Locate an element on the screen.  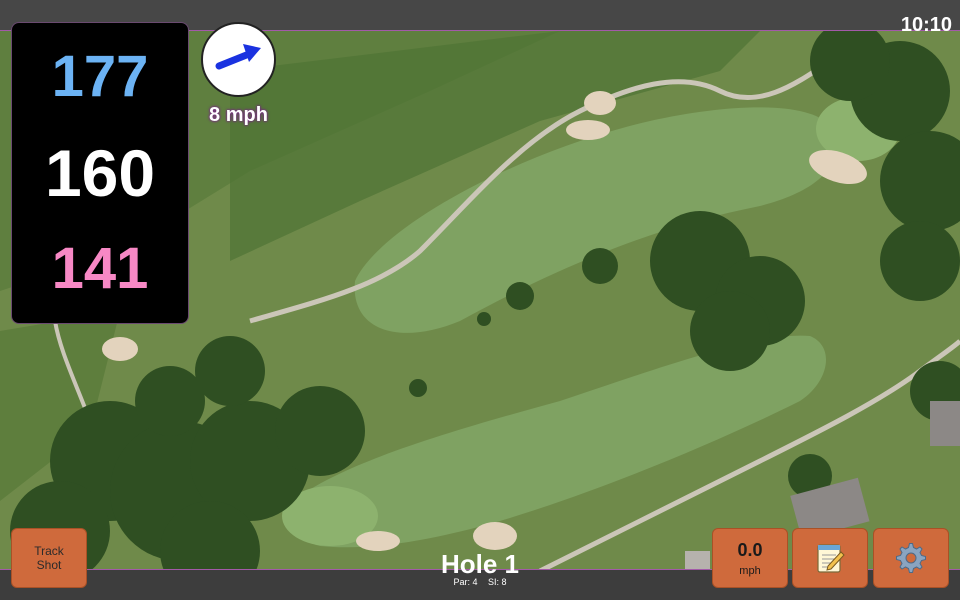
front-distance: 141 is located at coordinates (100, 268).